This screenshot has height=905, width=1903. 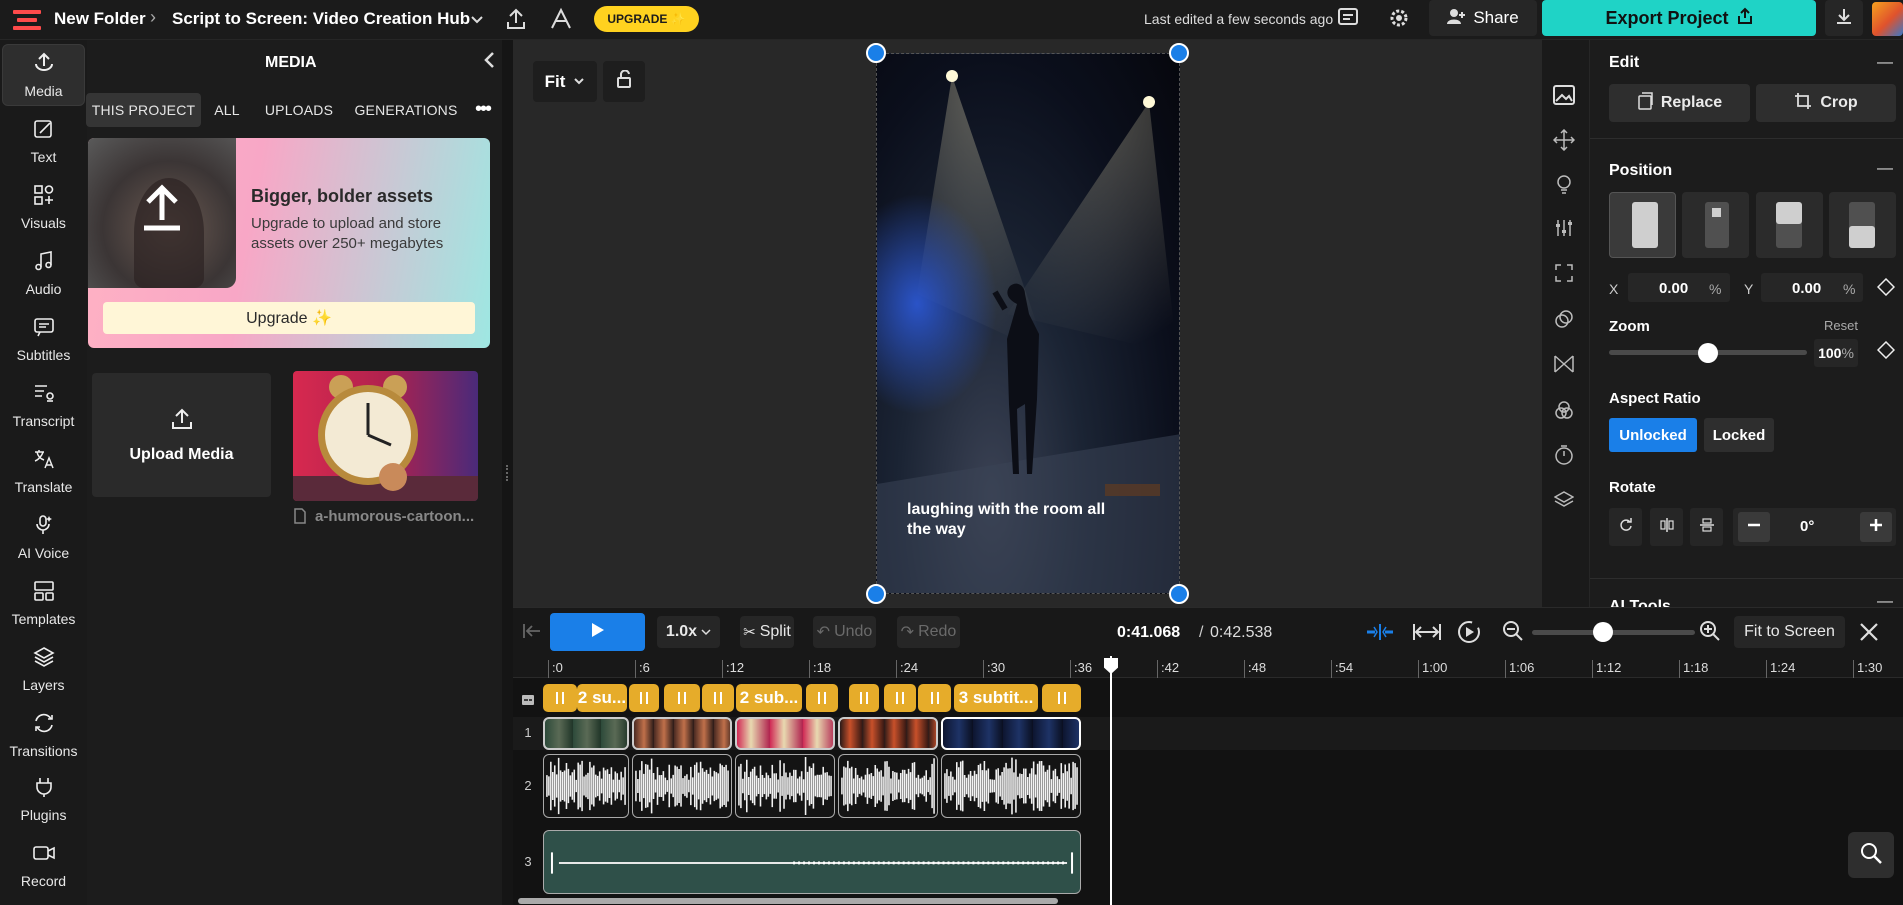 What do you see at coordinates (483, 109) in the screenshot?
I see `more-options-icon: •••` at bounding box center [483, 109].